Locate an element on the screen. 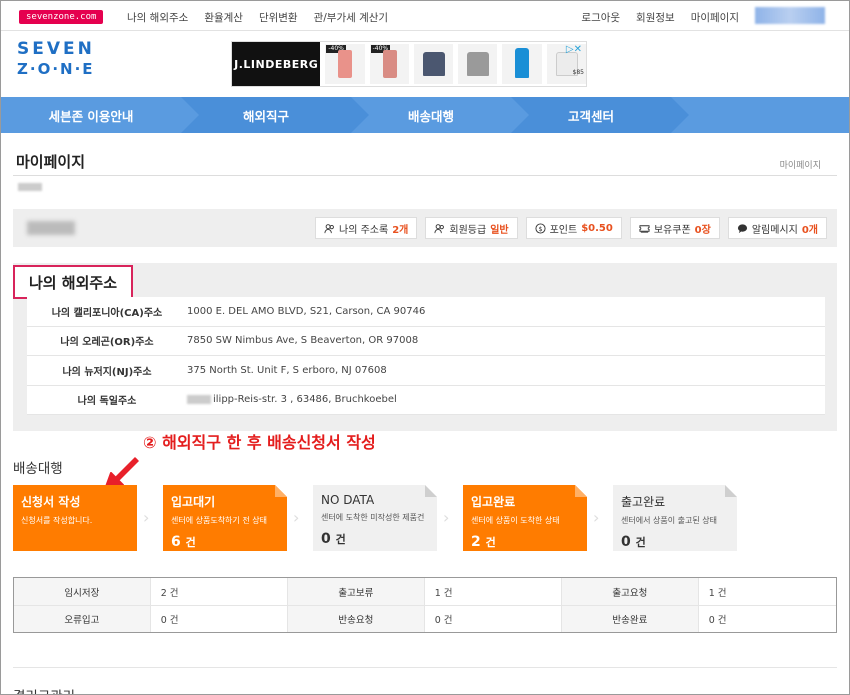 This screenshot has height=695, width=850. card-desc: 센터에서 상품이 출고된 상태 is located at coordinates (669, 520).